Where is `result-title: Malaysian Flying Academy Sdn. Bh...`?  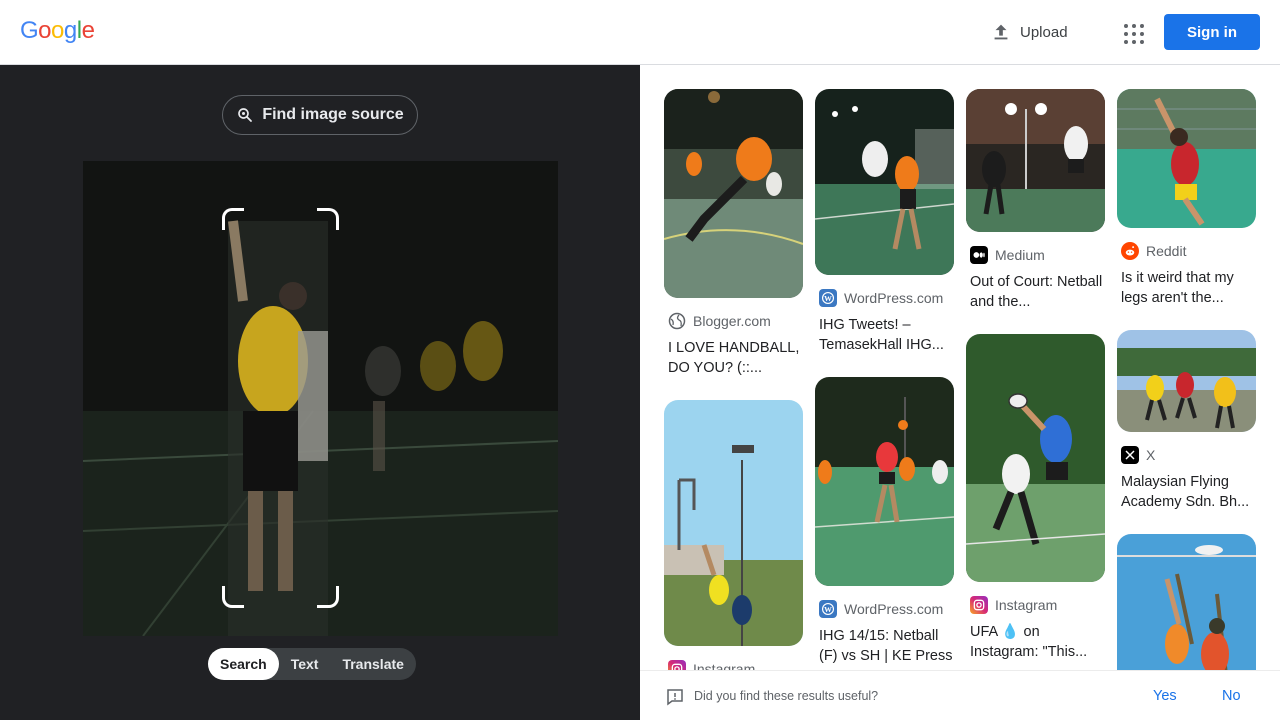
result-title: Malaysian Flying Academy Sdn. Bh... is located at coordinates (1186, 492).